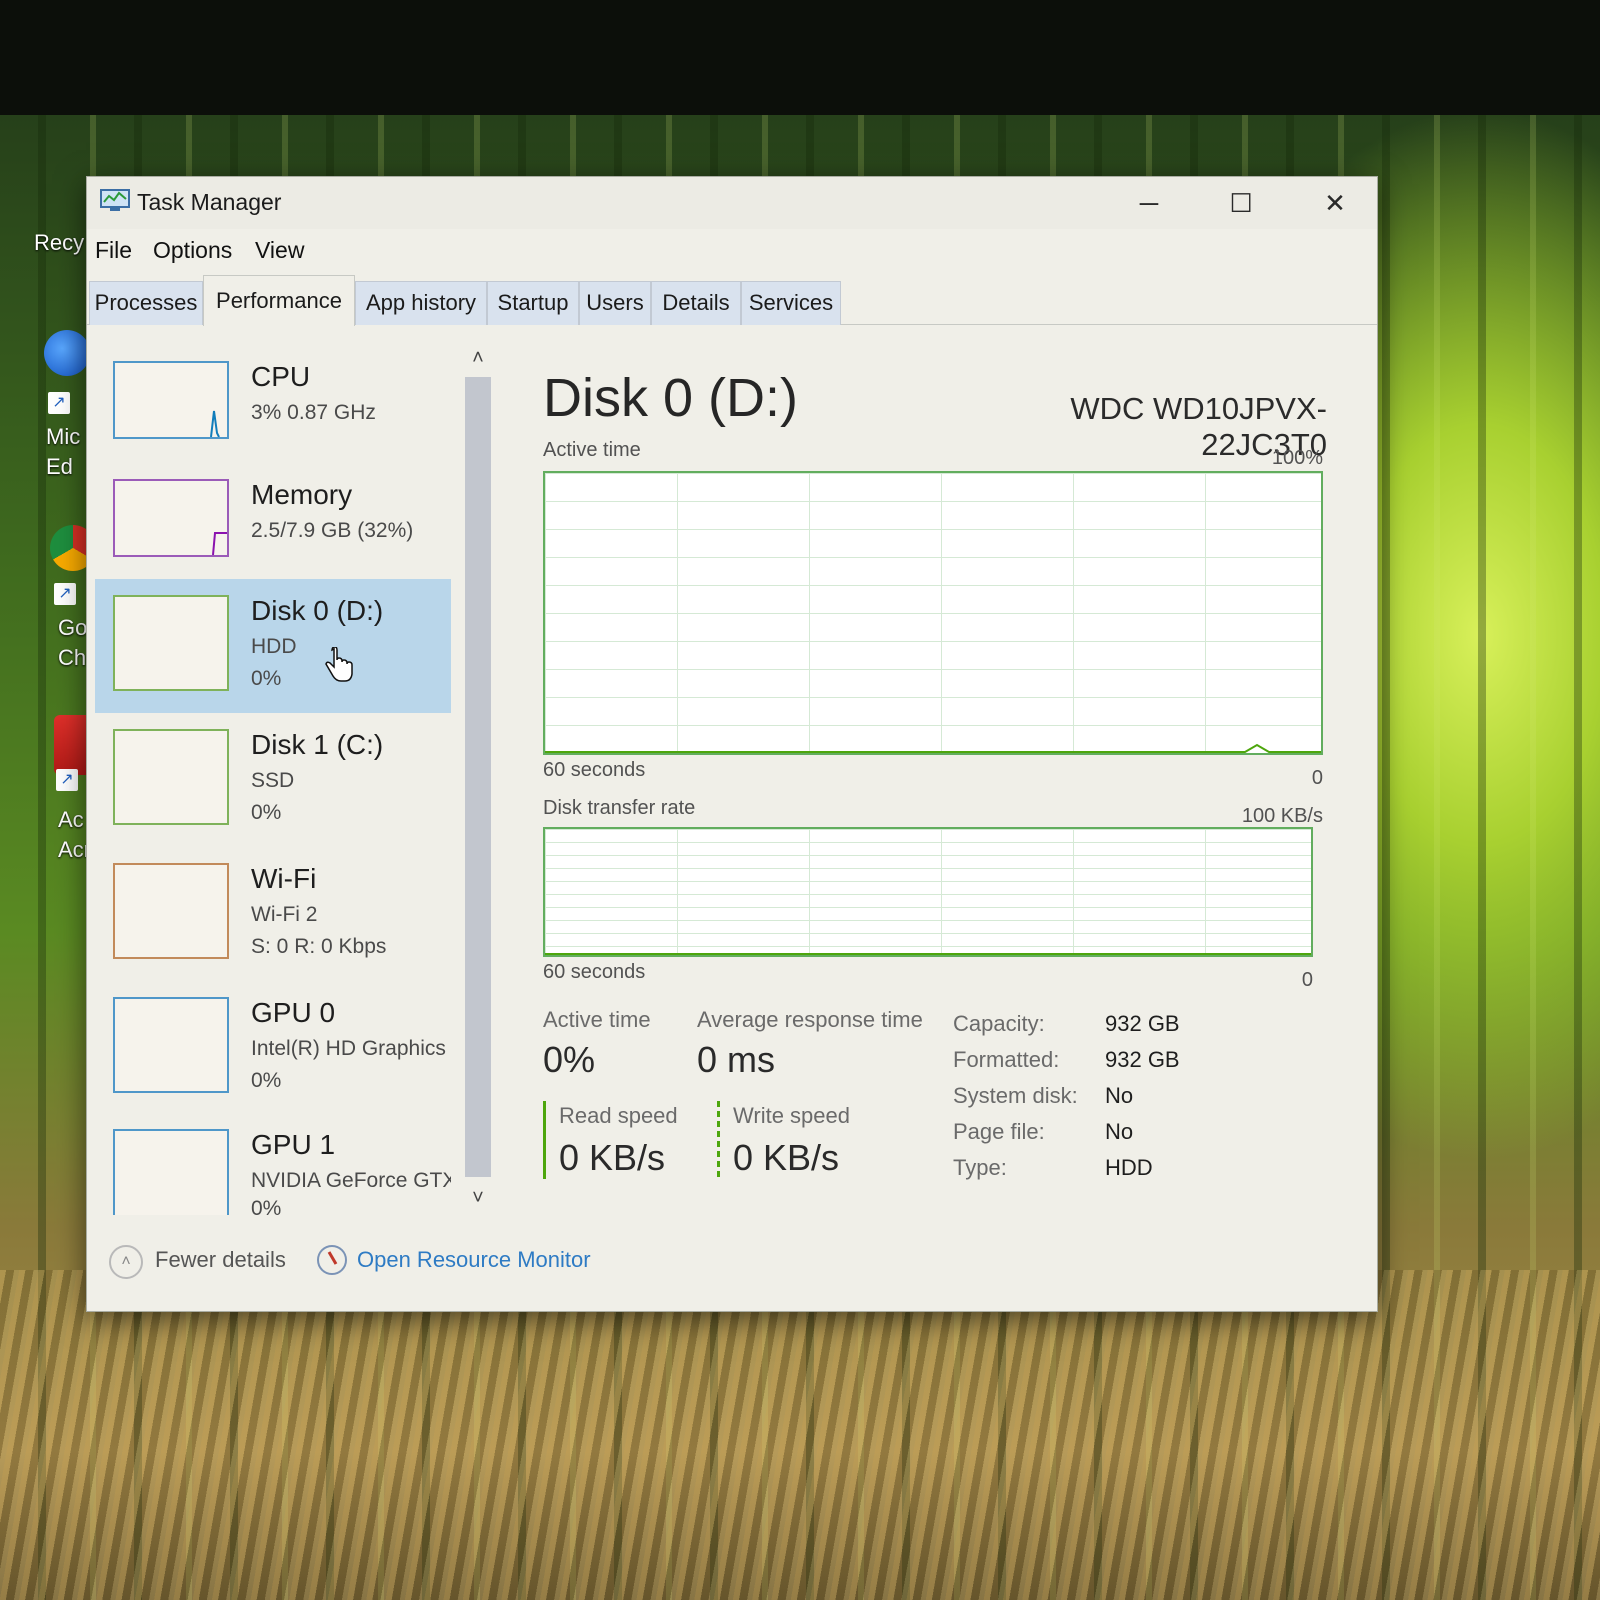  What do you see at coordinates (619, 808) in the screenshot?
I see `transfer-graph-label: Disk transfer rate` at bounding box center [619, 808].